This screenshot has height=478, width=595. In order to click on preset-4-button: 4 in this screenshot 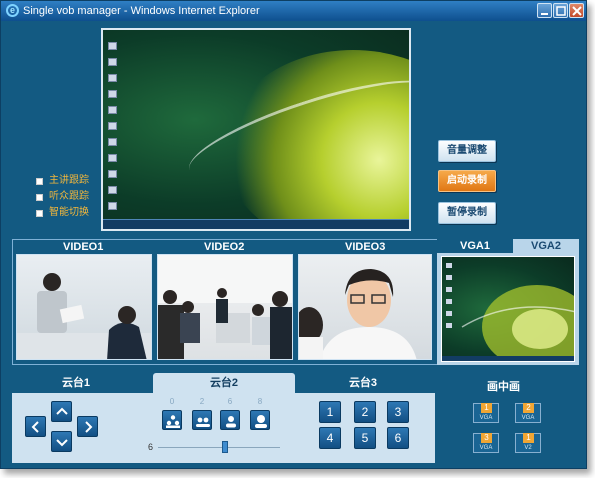, I will do `click(330, 438)`.